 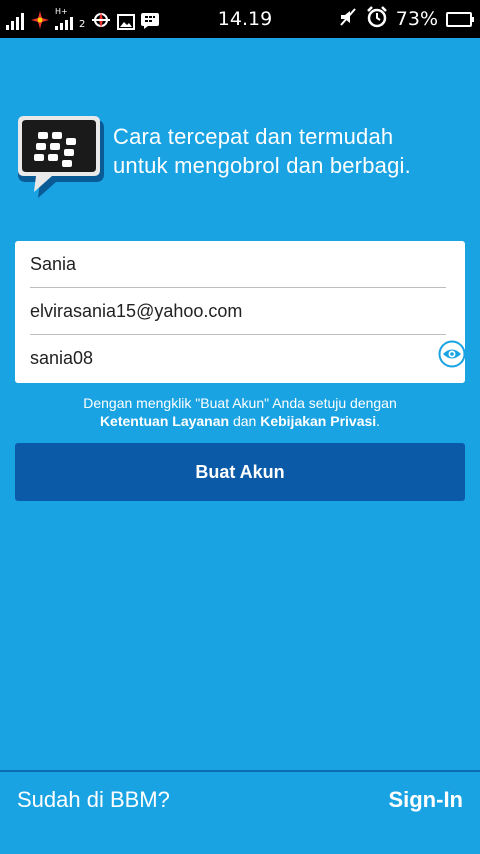 I want to click on compass-icon, so click(x=101, y=19).